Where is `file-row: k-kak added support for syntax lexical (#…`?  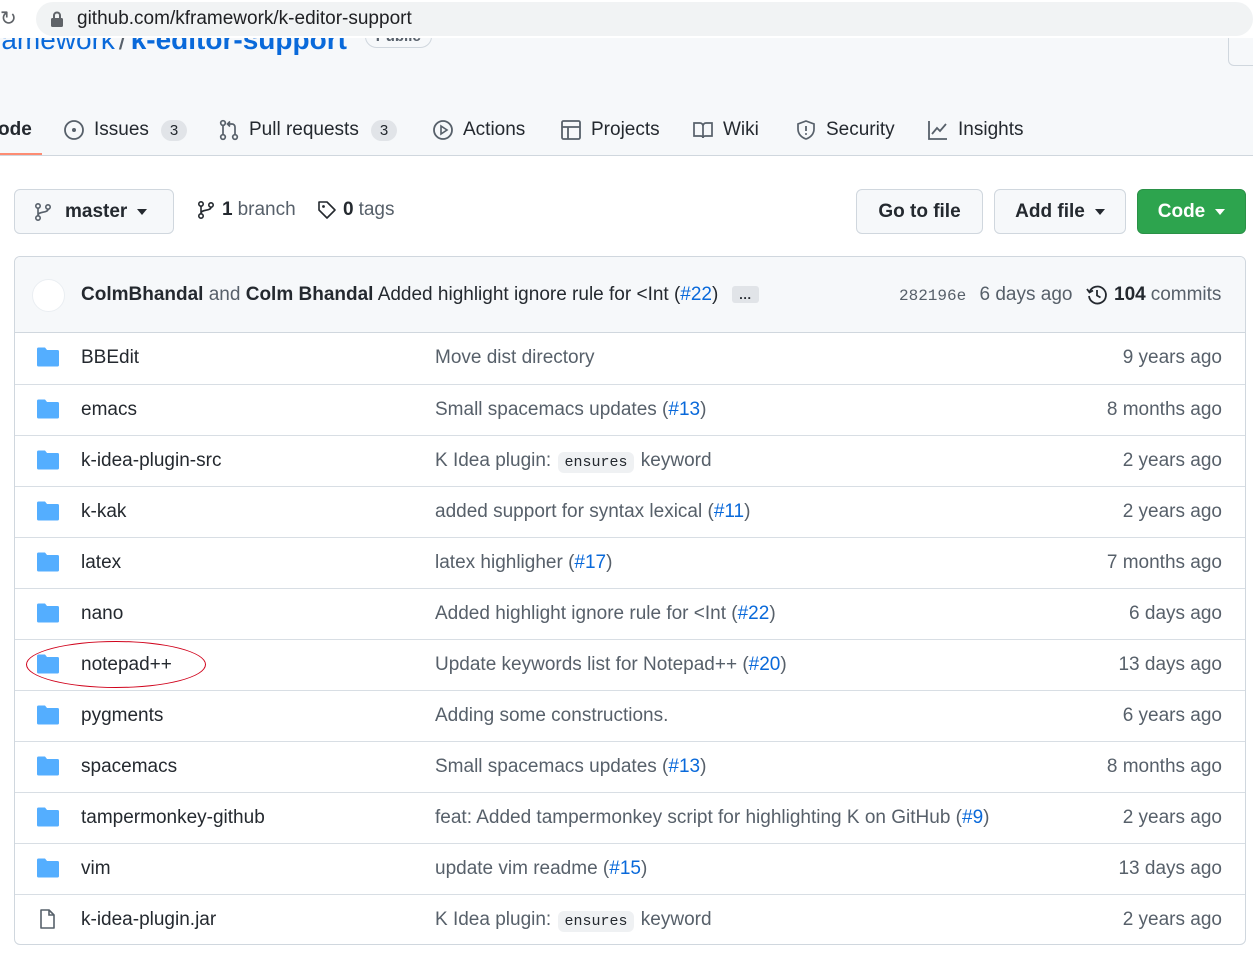
file-row: k-kak added support for syntax lexical (#… is located at coordinates (630, 511).